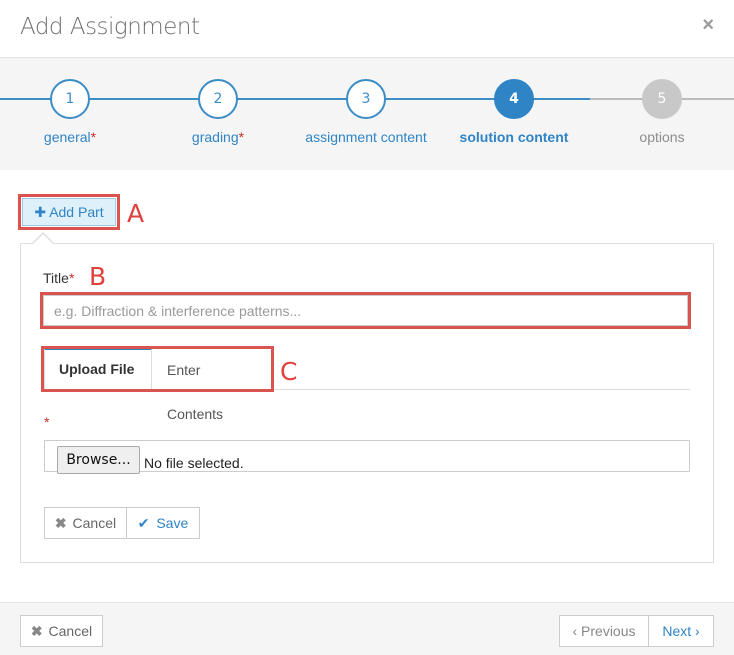  Describe the element at coordinates (662, 137) in the screenshot. I see `step-label: options` at that location.